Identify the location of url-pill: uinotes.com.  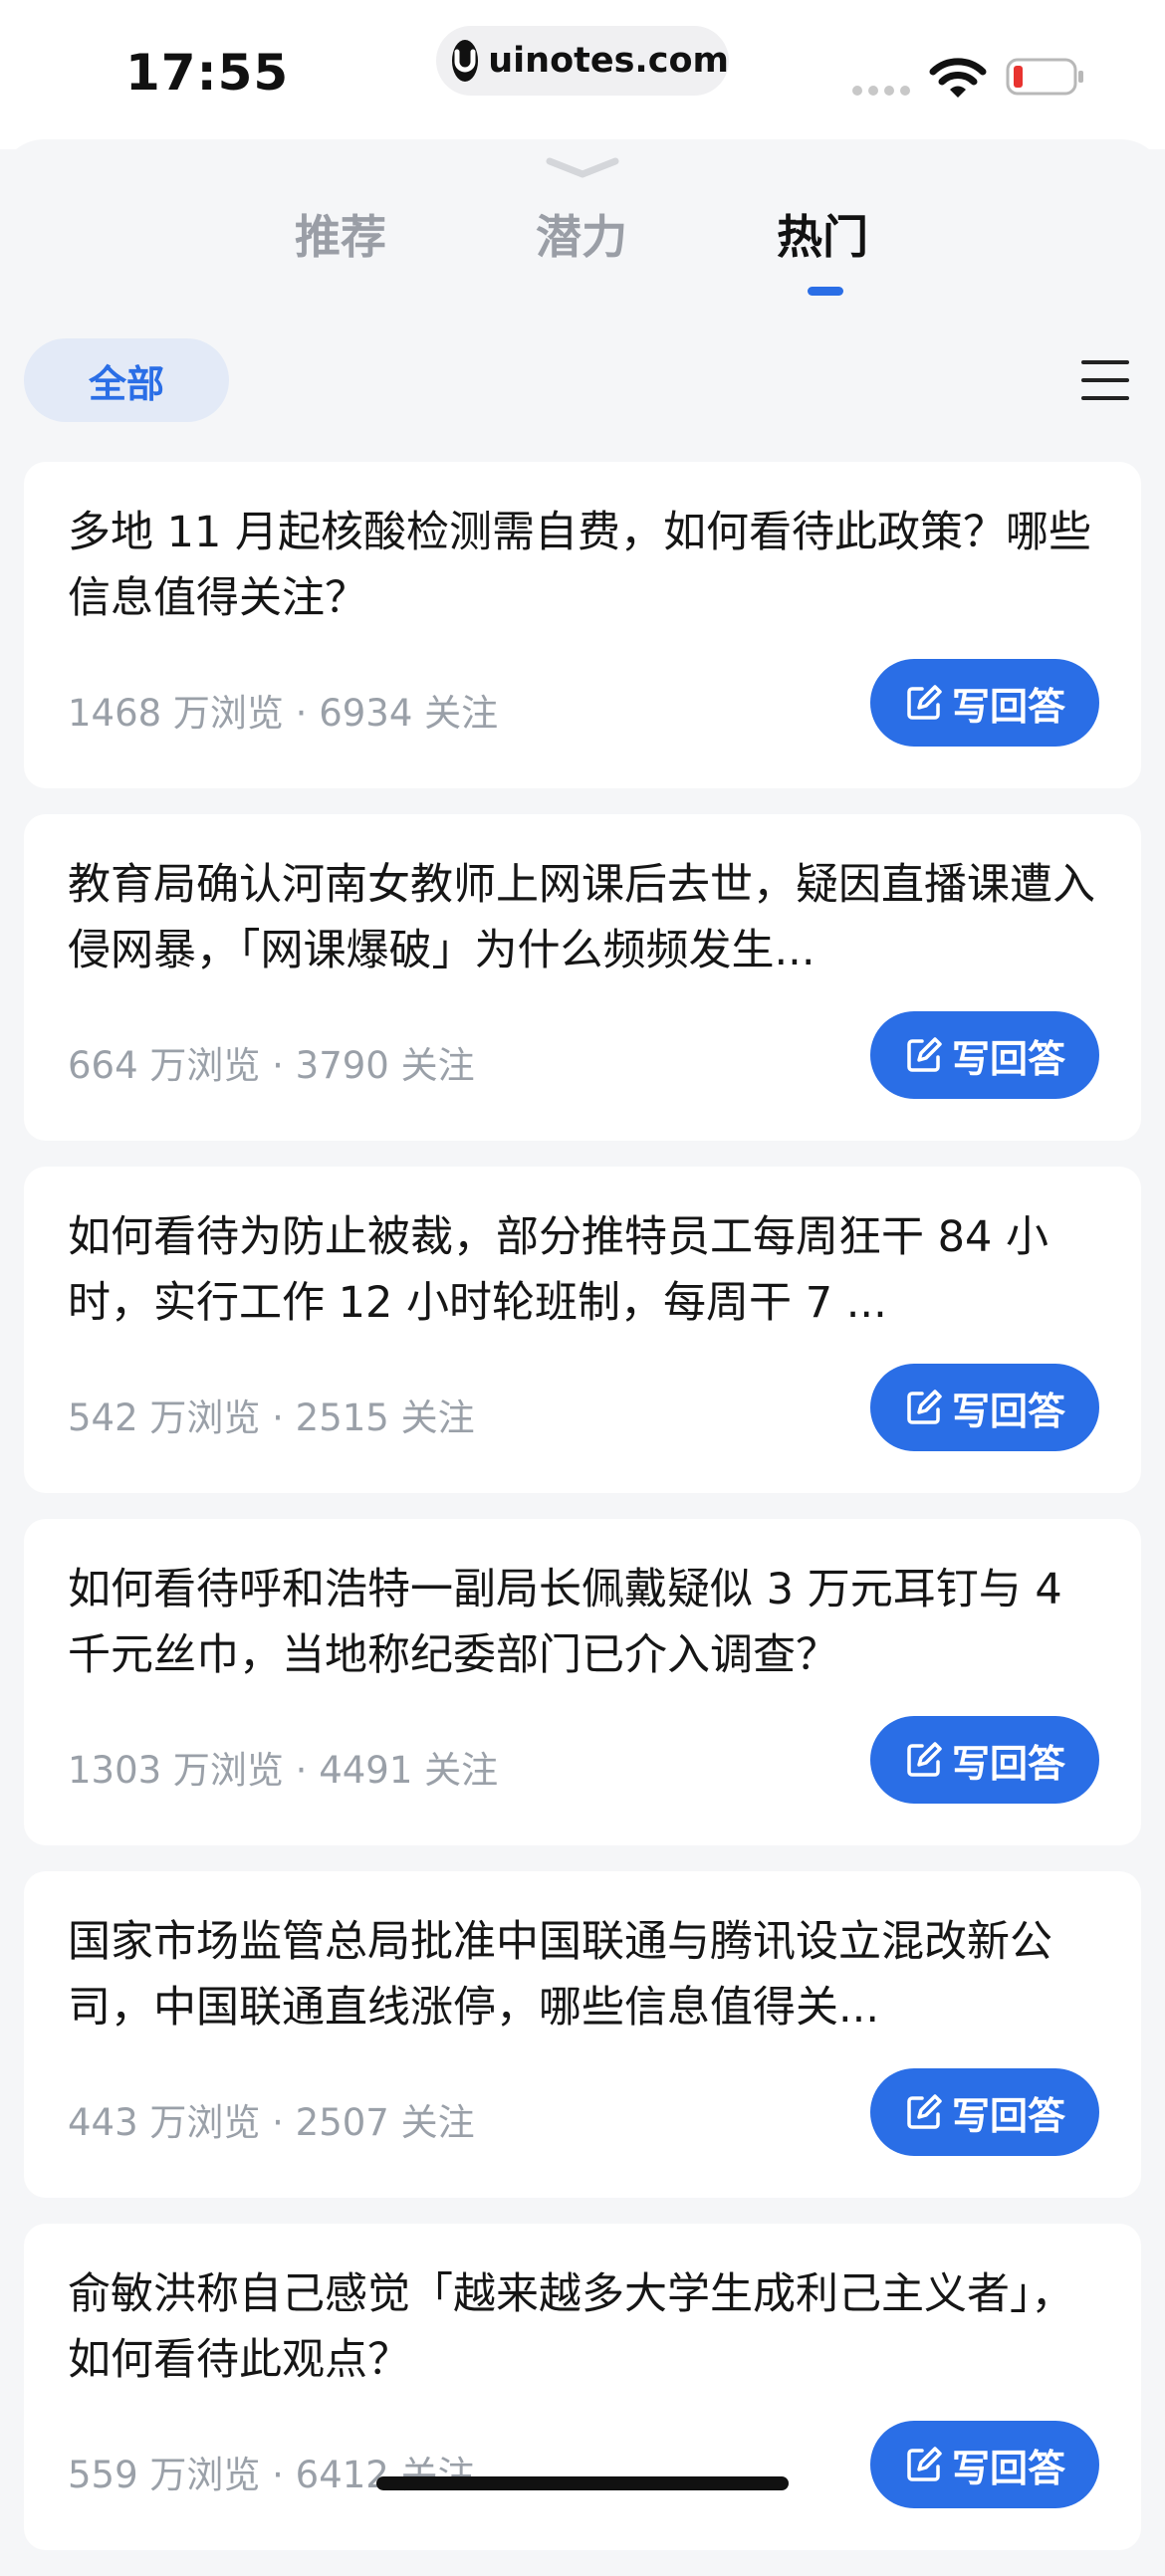
(582, 61).